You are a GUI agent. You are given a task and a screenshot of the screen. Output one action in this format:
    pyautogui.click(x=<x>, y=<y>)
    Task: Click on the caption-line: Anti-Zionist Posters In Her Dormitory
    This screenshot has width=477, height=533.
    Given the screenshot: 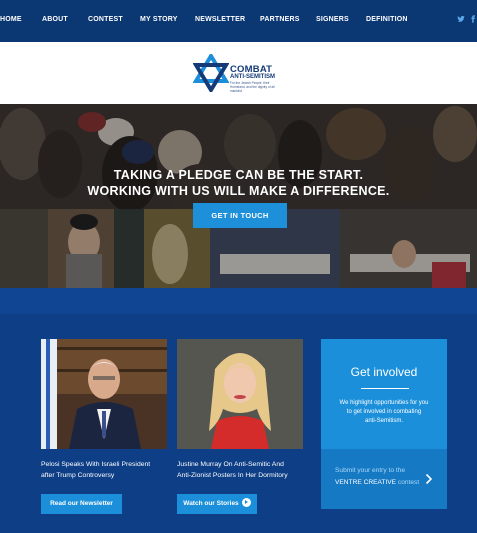 What is the action you would take?
    pyautogui.click(x=232, y=475)
    